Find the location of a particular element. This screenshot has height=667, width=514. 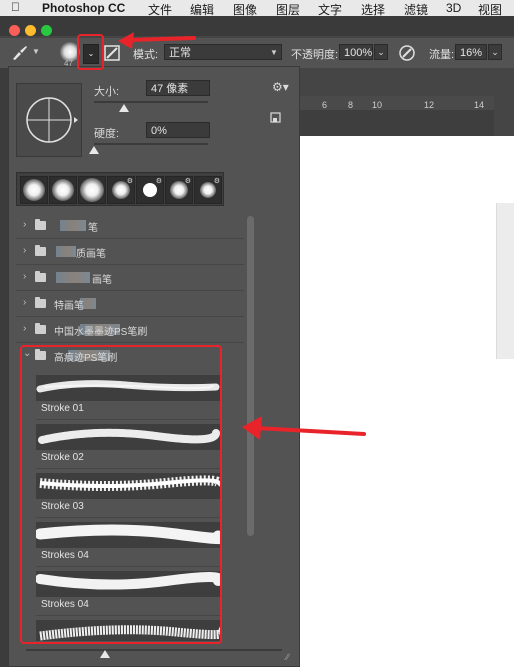

brush-group-name: 质画笔 is located at coordinates (91, 254).